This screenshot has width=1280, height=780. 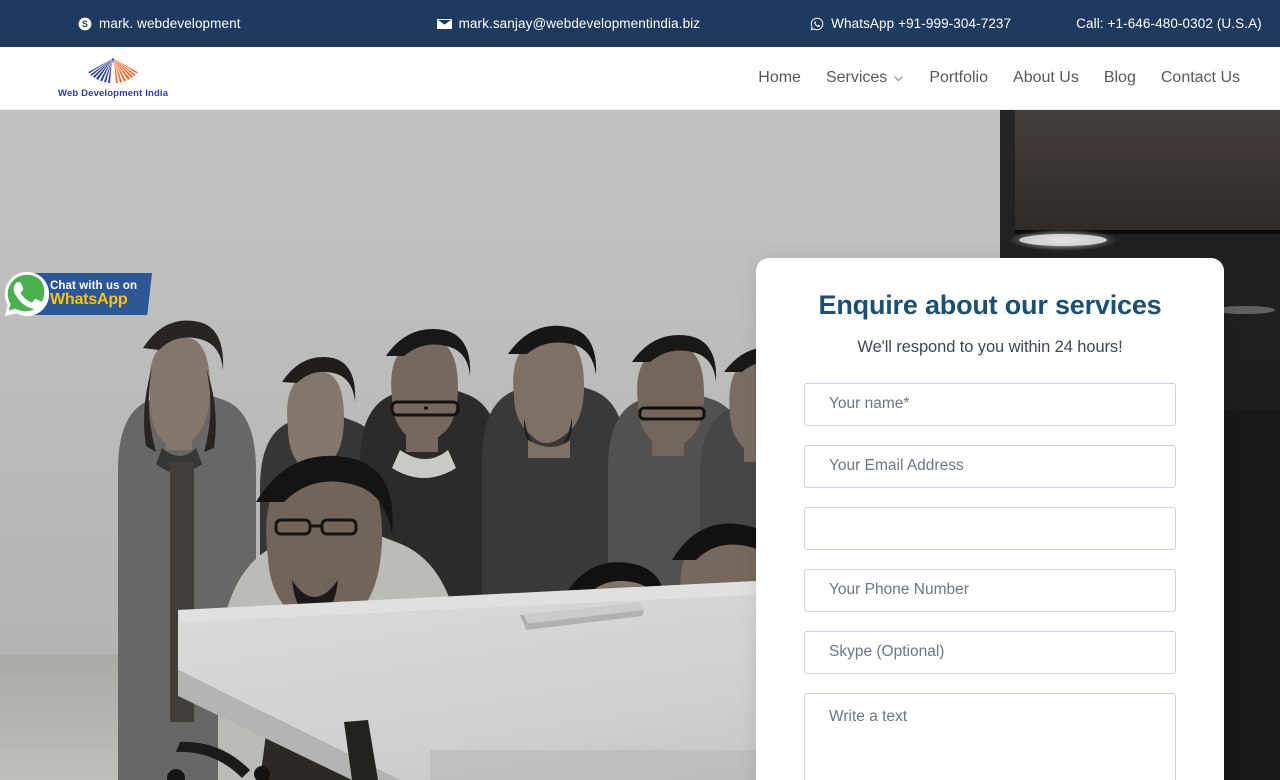 What do you see at coordinates (113, 93) in the screenshot?
I see `logo-text: Web Development India` at bounding box center [113, 93].